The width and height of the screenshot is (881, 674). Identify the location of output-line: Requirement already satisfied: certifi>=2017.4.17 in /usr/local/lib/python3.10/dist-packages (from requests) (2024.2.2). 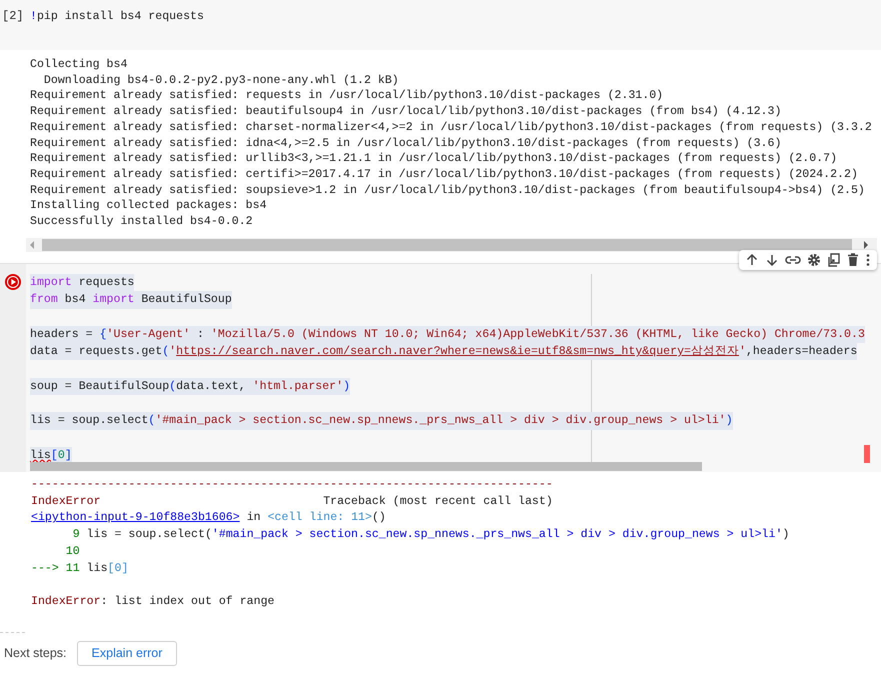
(444, 174).